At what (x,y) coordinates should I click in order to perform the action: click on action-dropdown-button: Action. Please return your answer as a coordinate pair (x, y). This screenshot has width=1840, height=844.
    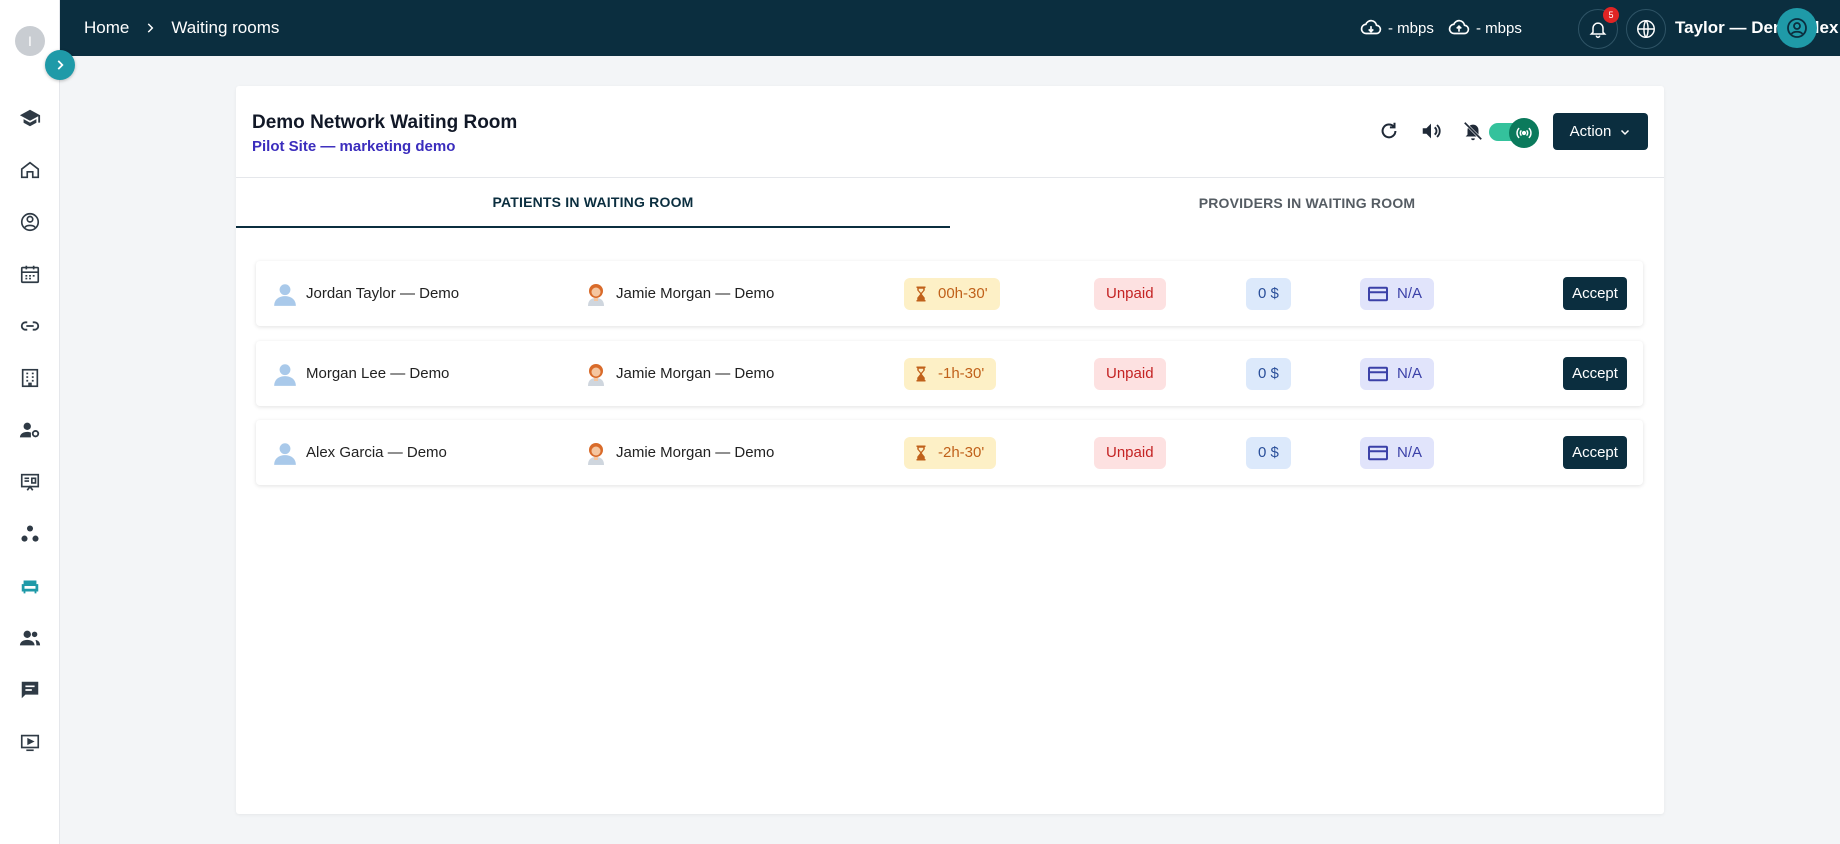
    Looking at the image, I should click on (1600, 131).